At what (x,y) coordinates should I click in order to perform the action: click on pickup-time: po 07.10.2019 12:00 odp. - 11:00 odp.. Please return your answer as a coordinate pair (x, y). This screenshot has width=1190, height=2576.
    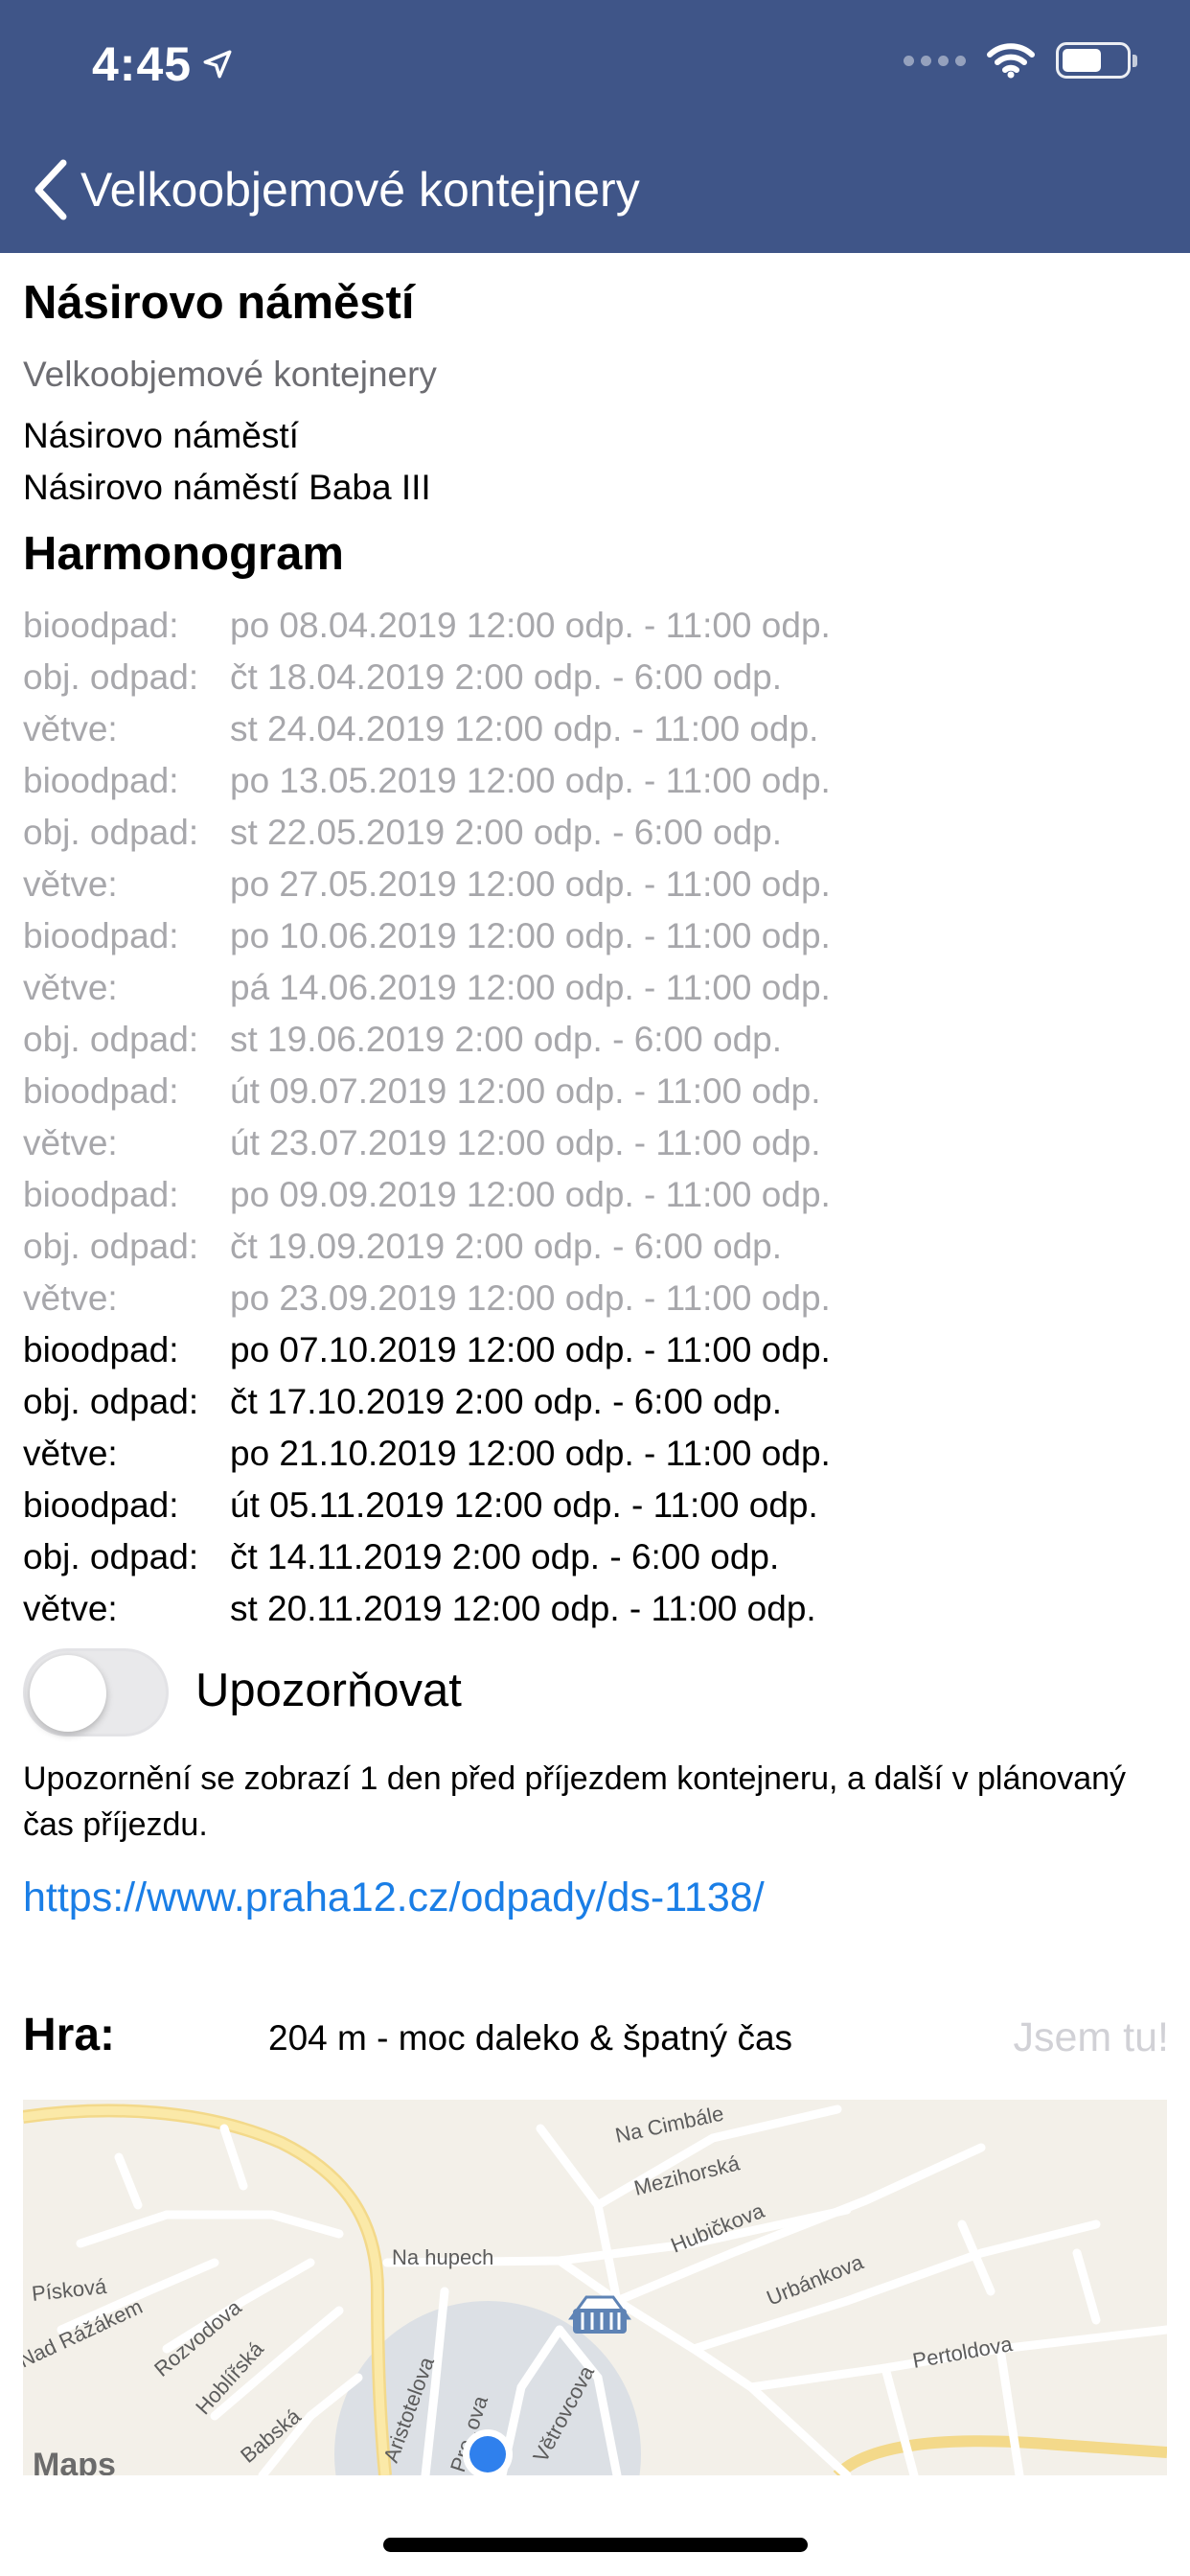
    Looking at the image, I should click on (530, 1349).